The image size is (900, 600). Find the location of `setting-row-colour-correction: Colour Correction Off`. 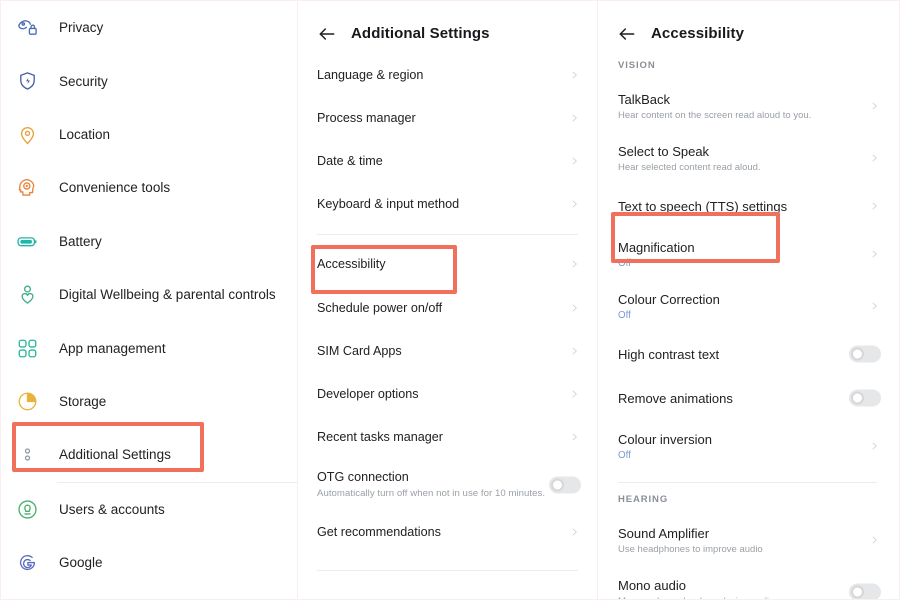

setting-row-colour-correction: Colour Correction Off is located at coordinates (747, 306).